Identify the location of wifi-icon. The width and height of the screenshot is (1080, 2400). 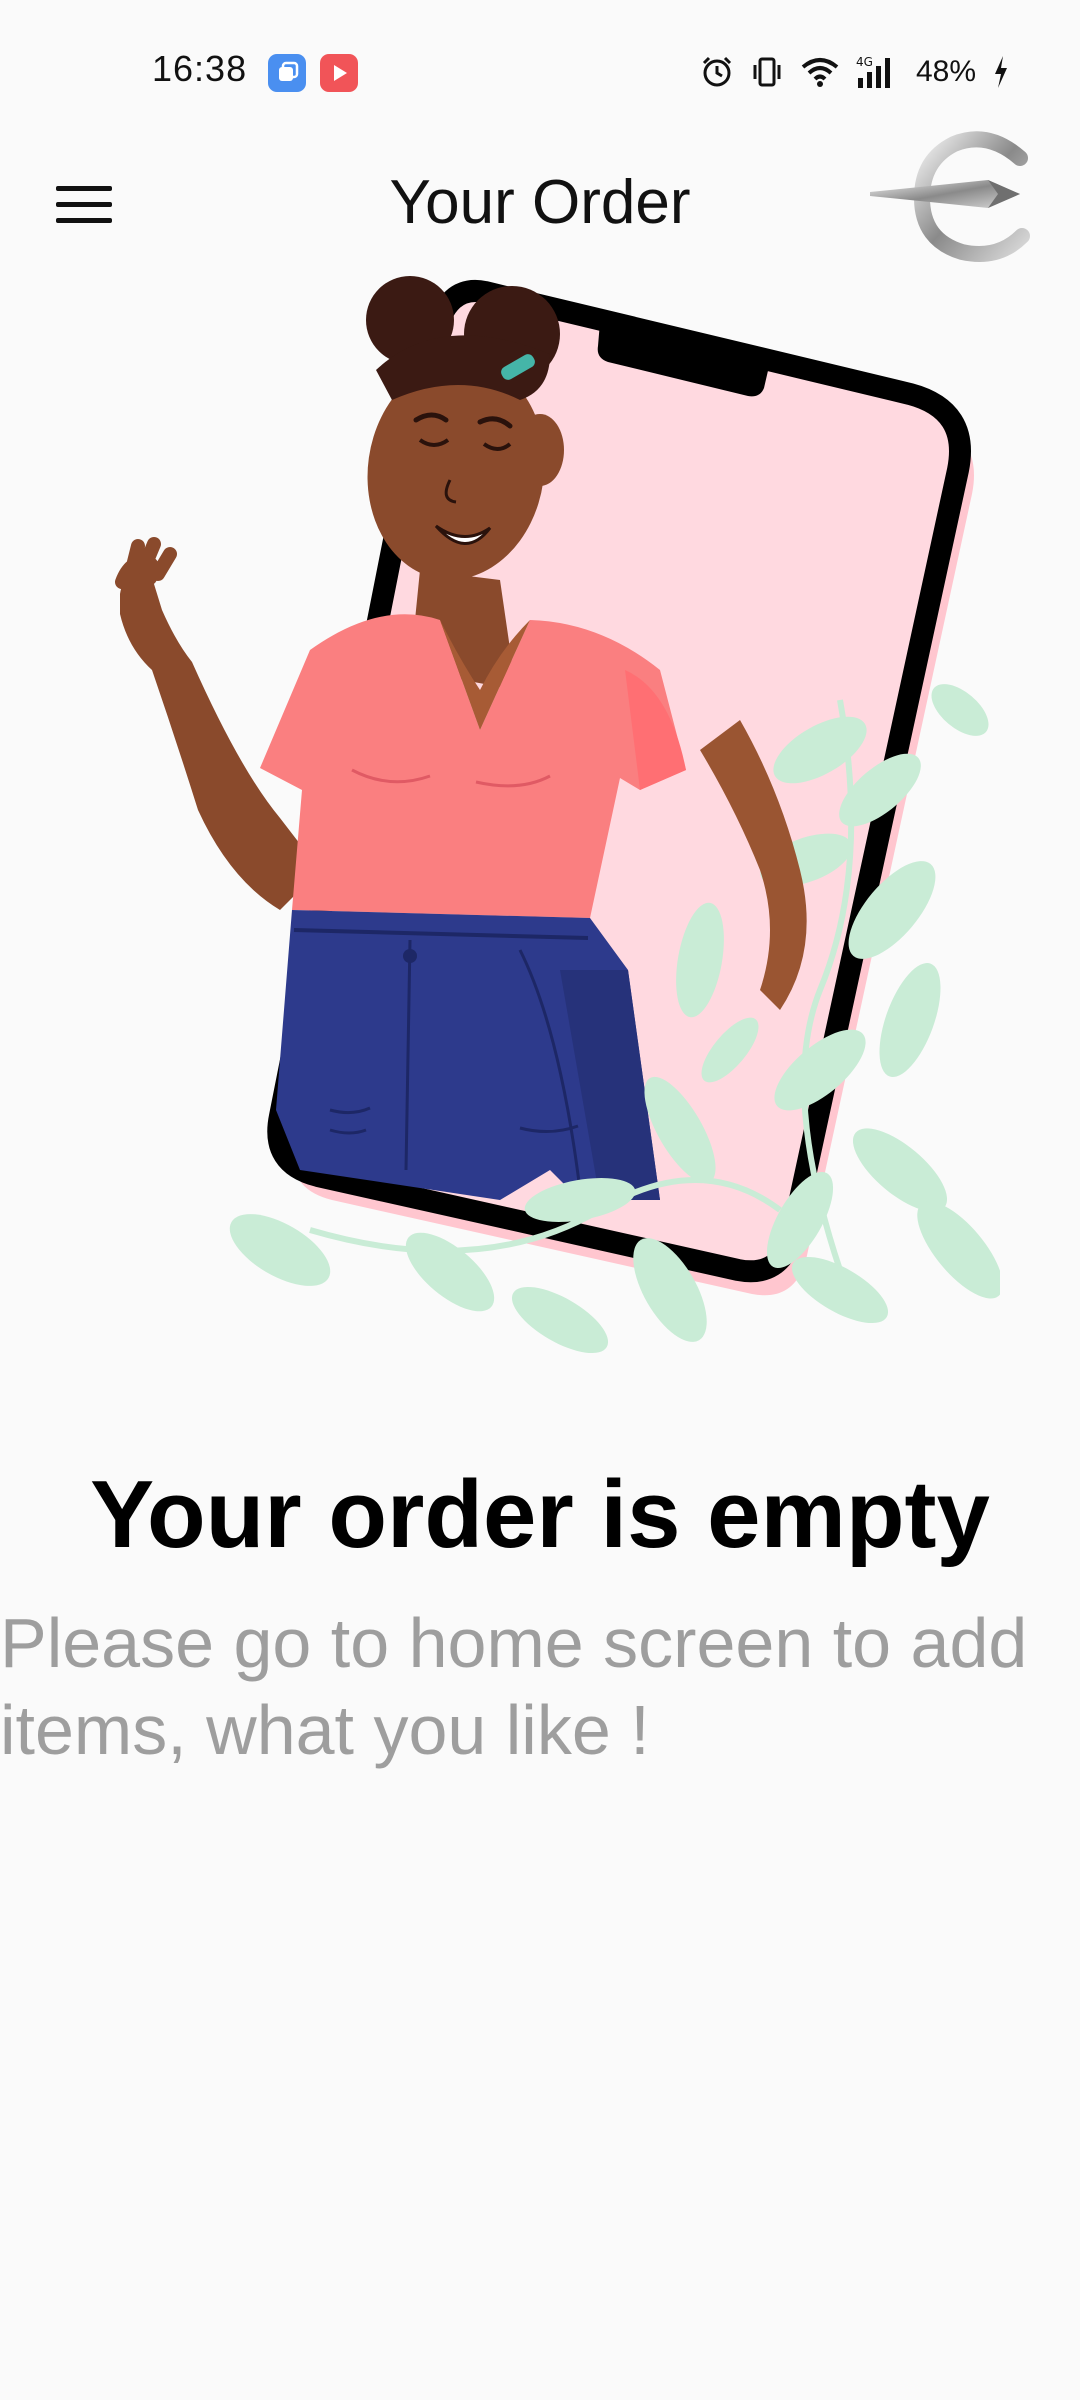
(820, 72).